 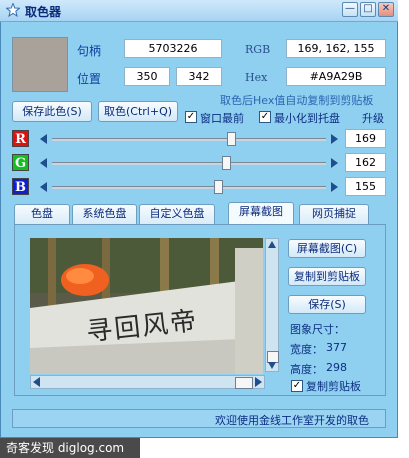 I want to click on topmost-label: 窗口最前, so click(x=222, y=118).